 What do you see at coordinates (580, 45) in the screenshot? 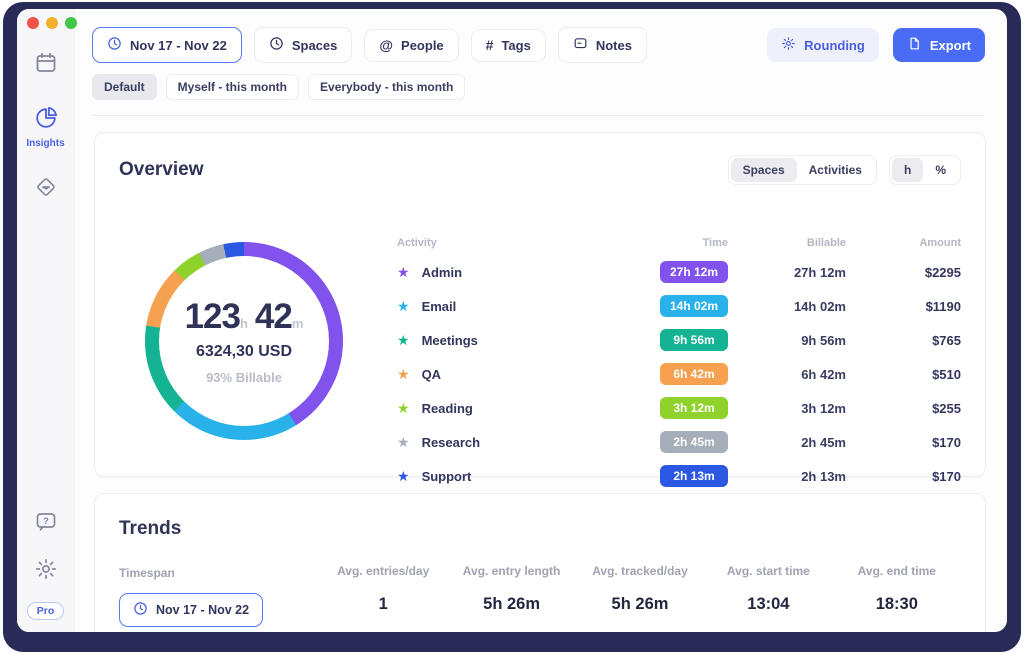
I see `comment-icon` at bounding box center [580, 45].